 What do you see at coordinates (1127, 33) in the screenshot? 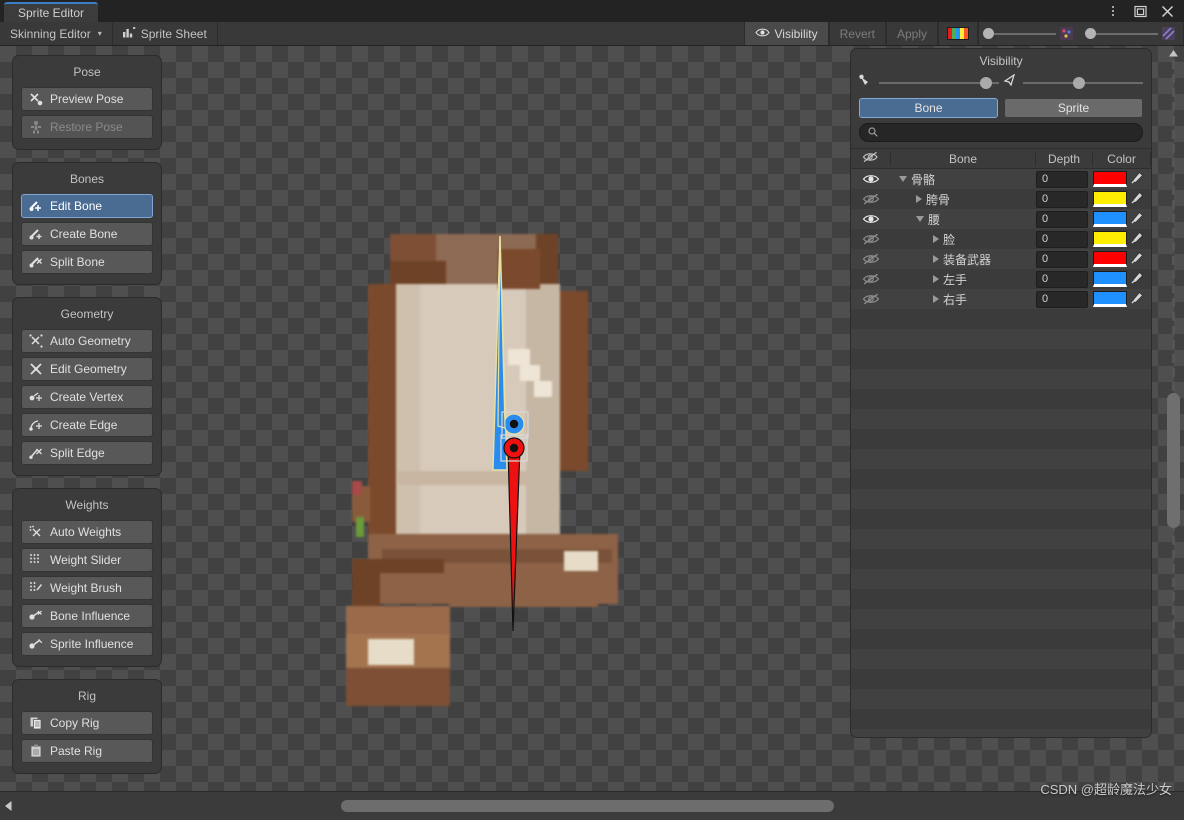
I see `mesh-opacity-track` at bounding box center [1127, 33].